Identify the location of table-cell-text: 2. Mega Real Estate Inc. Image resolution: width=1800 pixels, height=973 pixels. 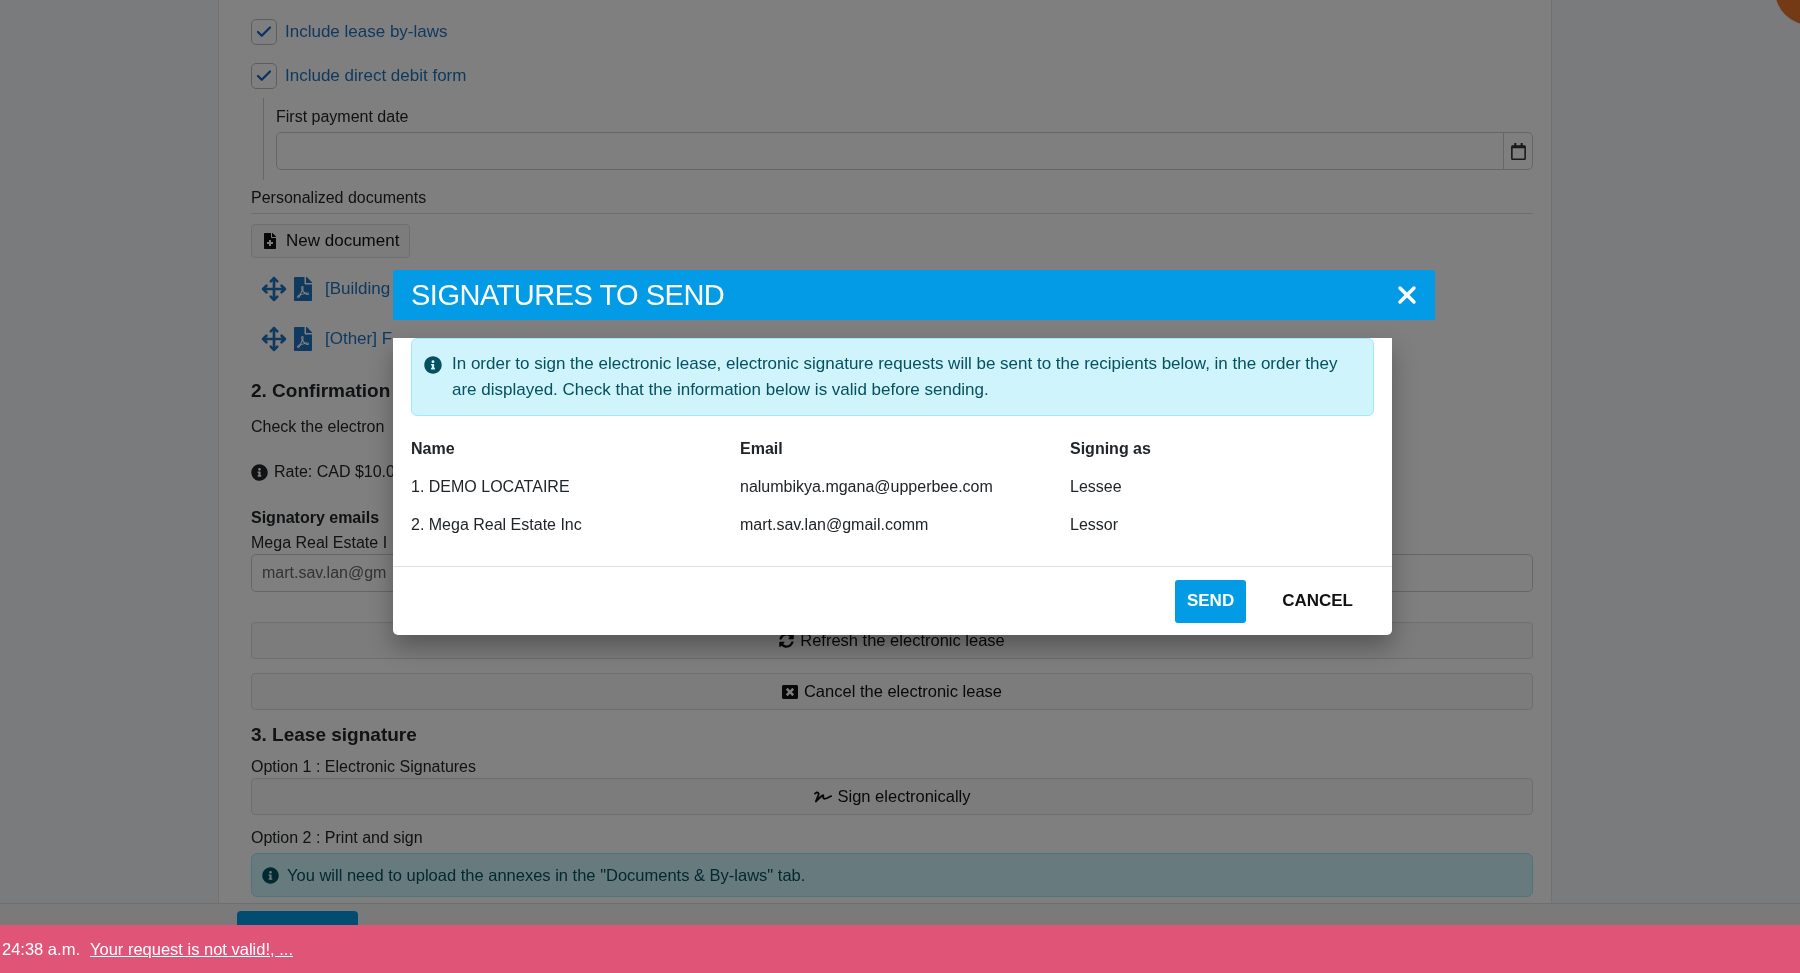
(497, 525).